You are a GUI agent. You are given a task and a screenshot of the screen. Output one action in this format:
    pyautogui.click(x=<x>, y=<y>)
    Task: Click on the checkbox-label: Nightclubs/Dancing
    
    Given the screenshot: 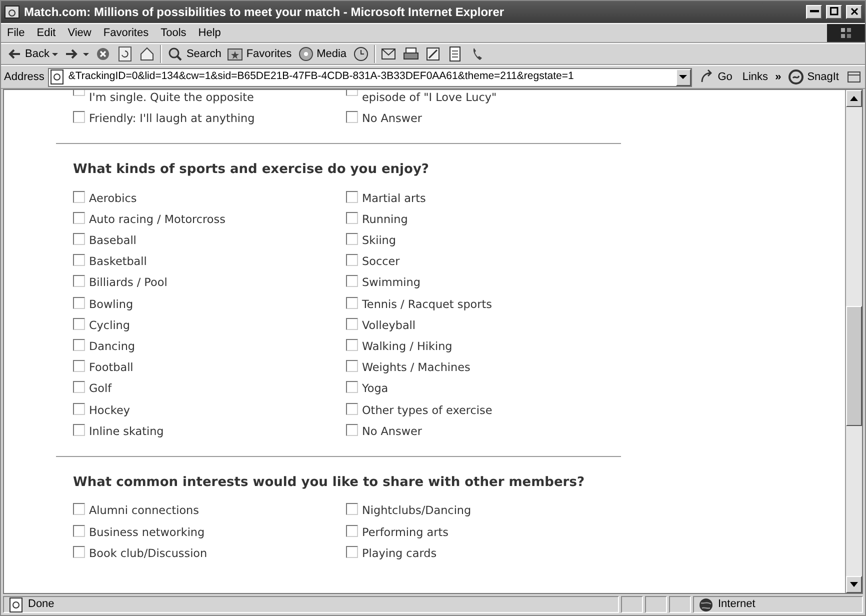 What is the action you would take?
    pyautogui.click(x=417, y=511)
    